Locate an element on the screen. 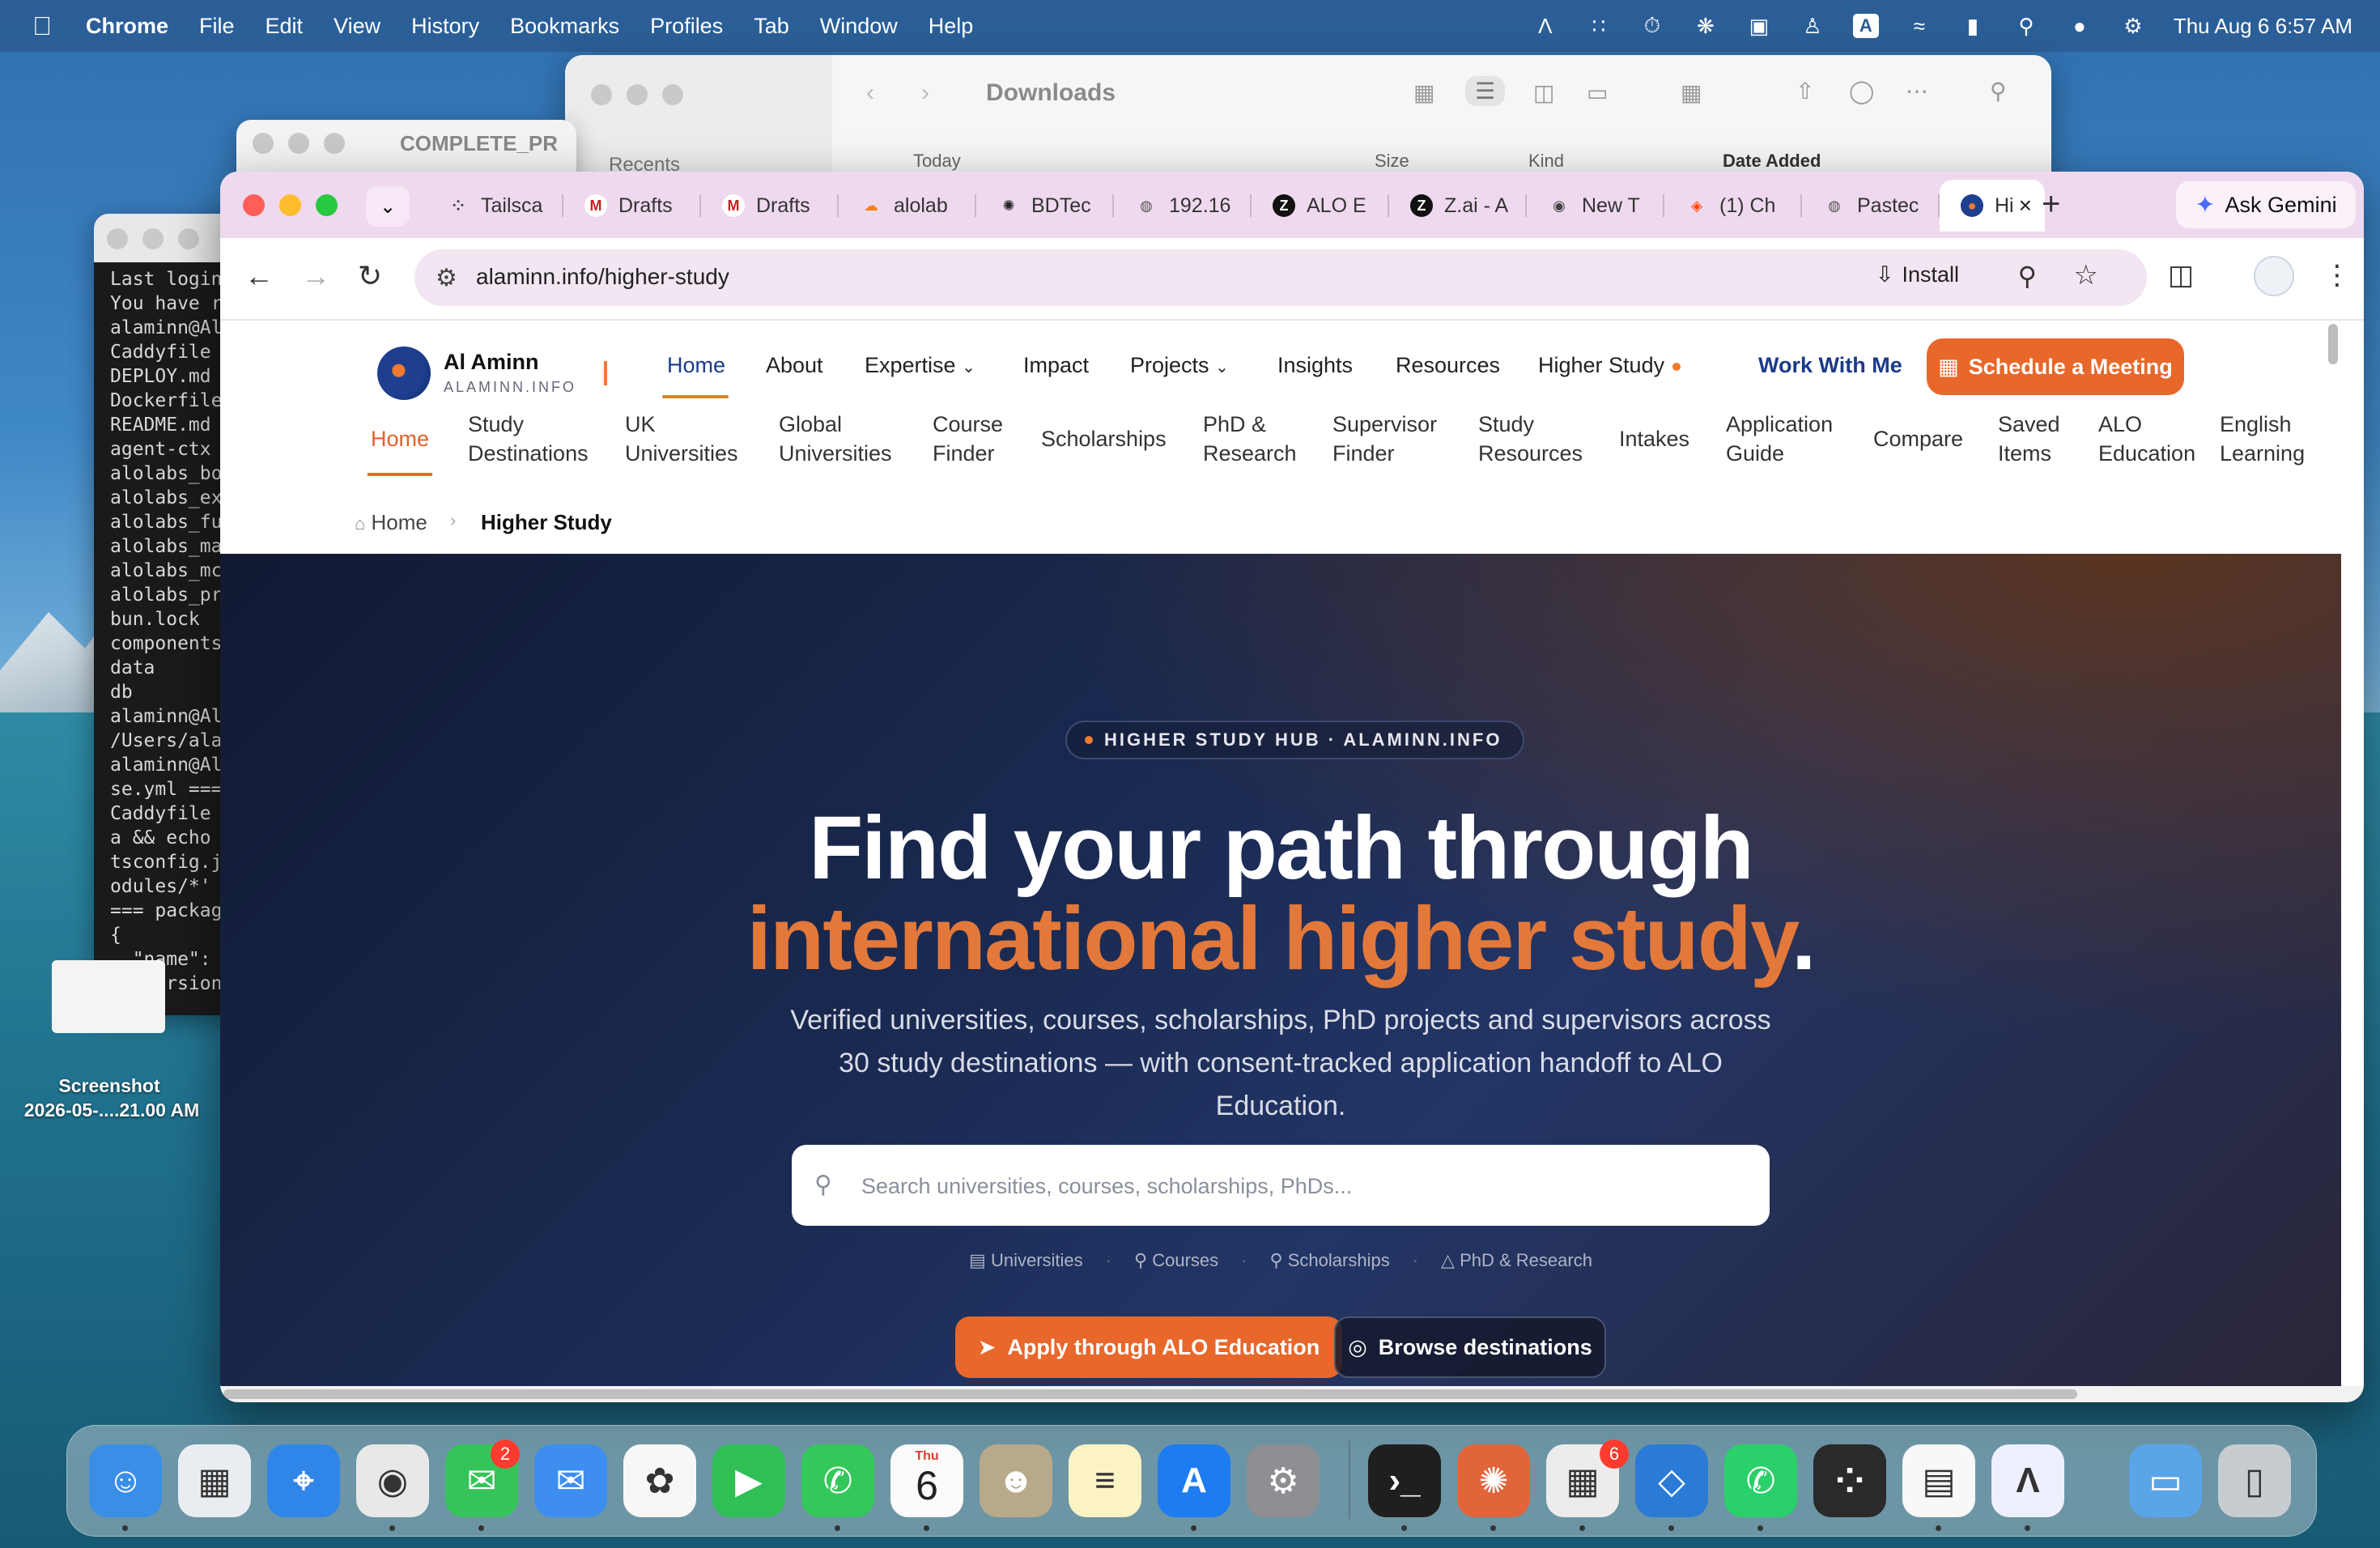 The height and width of the screenshot is (1548, 2380). browser-tab: ◍ Pastec is located at coordinates (1871, 206).